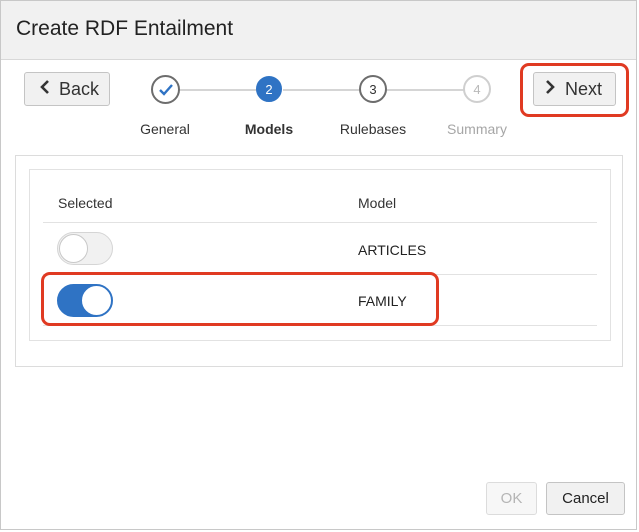 The height and width of the screenshot is (532, 639). I want to click on back-button: Back, so click(67, 89).